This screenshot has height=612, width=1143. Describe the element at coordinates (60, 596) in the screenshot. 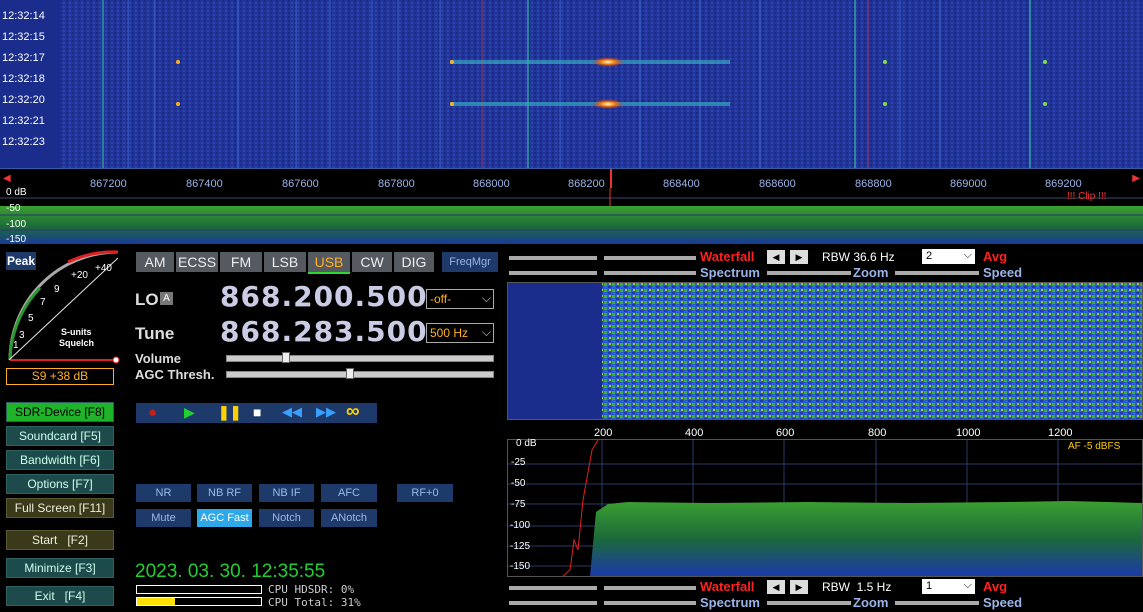

I see `exit-button: Exit [F4]` at that location.